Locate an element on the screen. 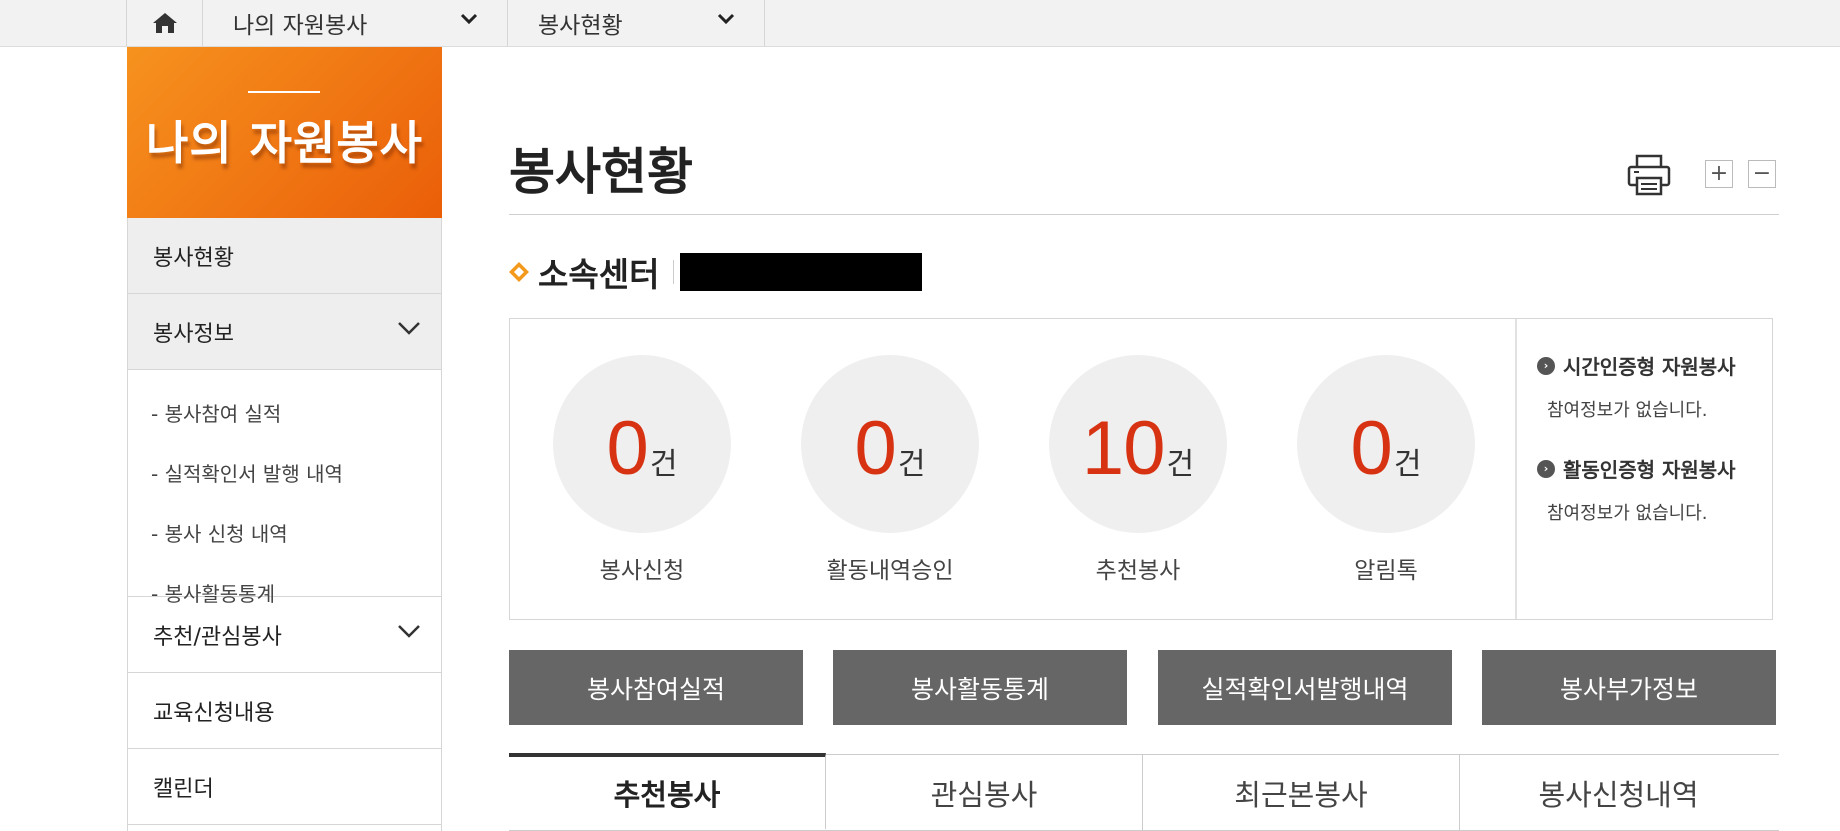 The width and height of the screenshot is (1840, 831). home-button is located at coordinates (164, 23).